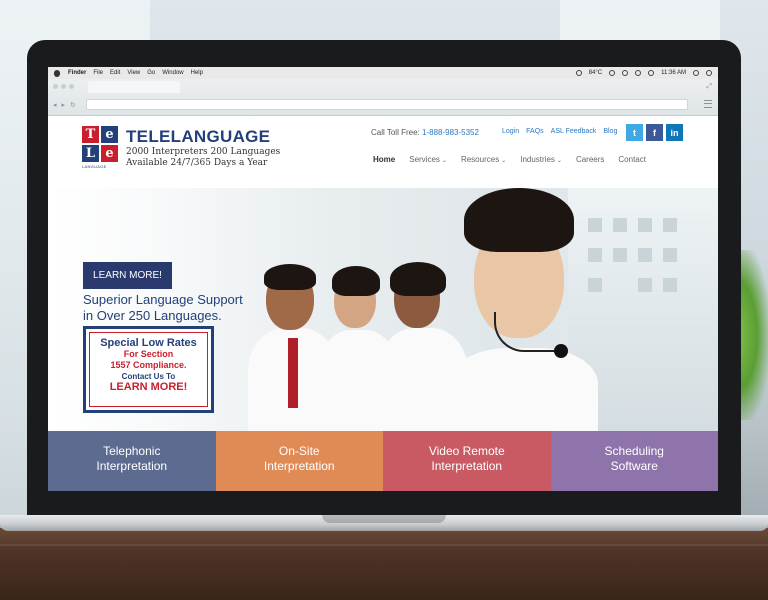 This screenshot has height=600, width=768. What do you see at coordinates (673, 73) in the screenshot?
I see `menubar-time: 11:36 AM` at bounding box center [673, 73].